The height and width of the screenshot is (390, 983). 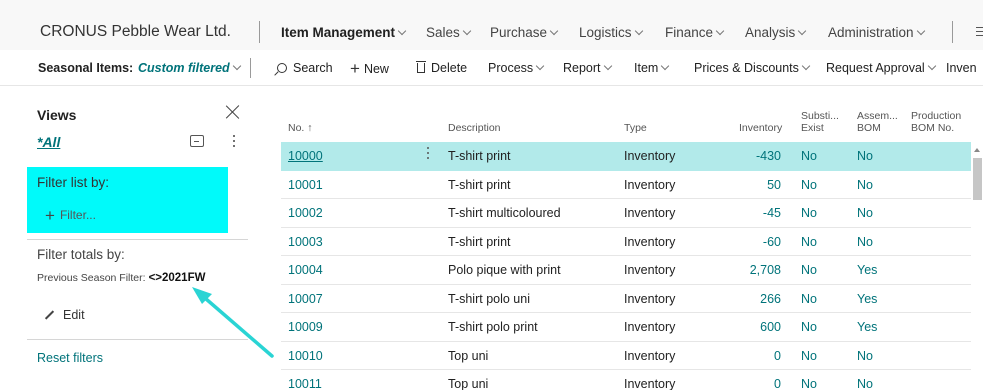 What do you see at coordinates (932, 128) in the screenshot?
I see `column-header-production-line2: BOM No.` at bounding box center [932, 128].